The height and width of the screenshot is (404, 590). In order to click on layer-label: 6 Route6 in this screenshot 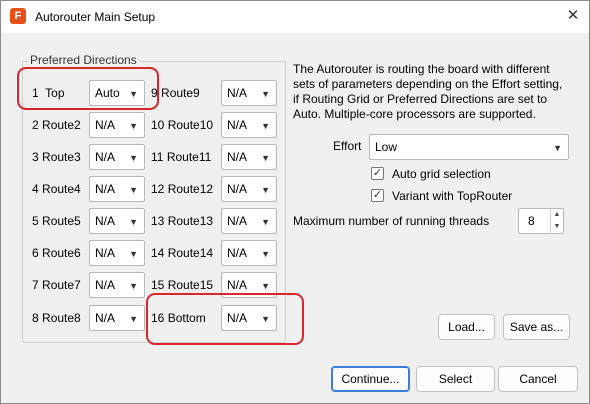, I will do `click(56, 253)`.